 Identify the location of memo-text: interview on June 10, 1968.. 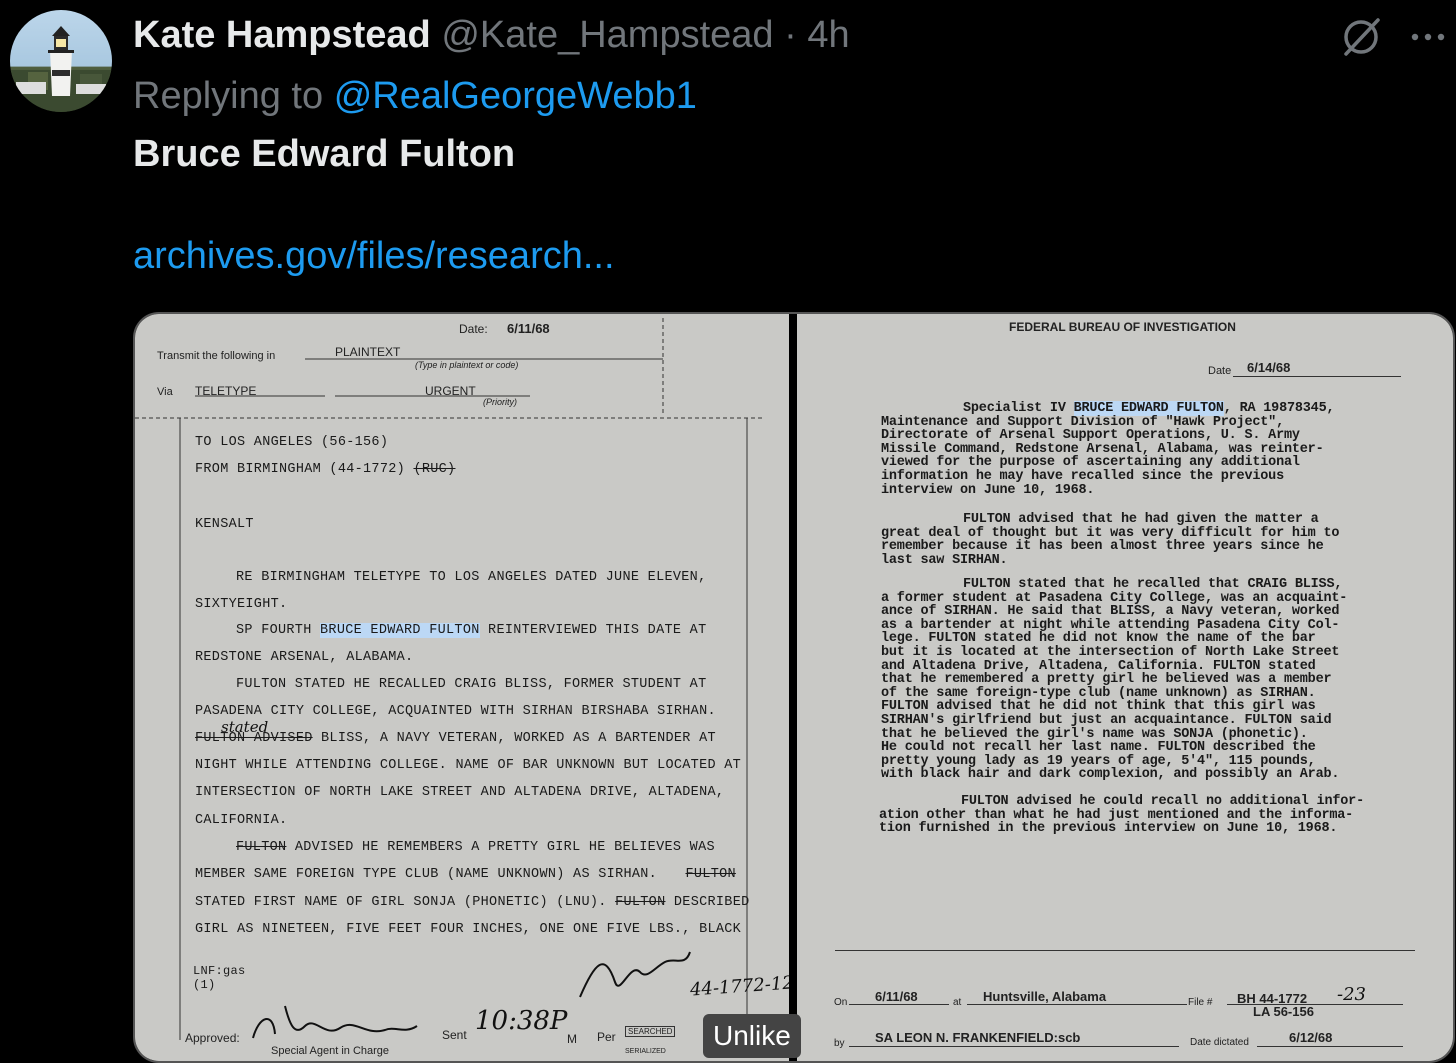
(988, 490).